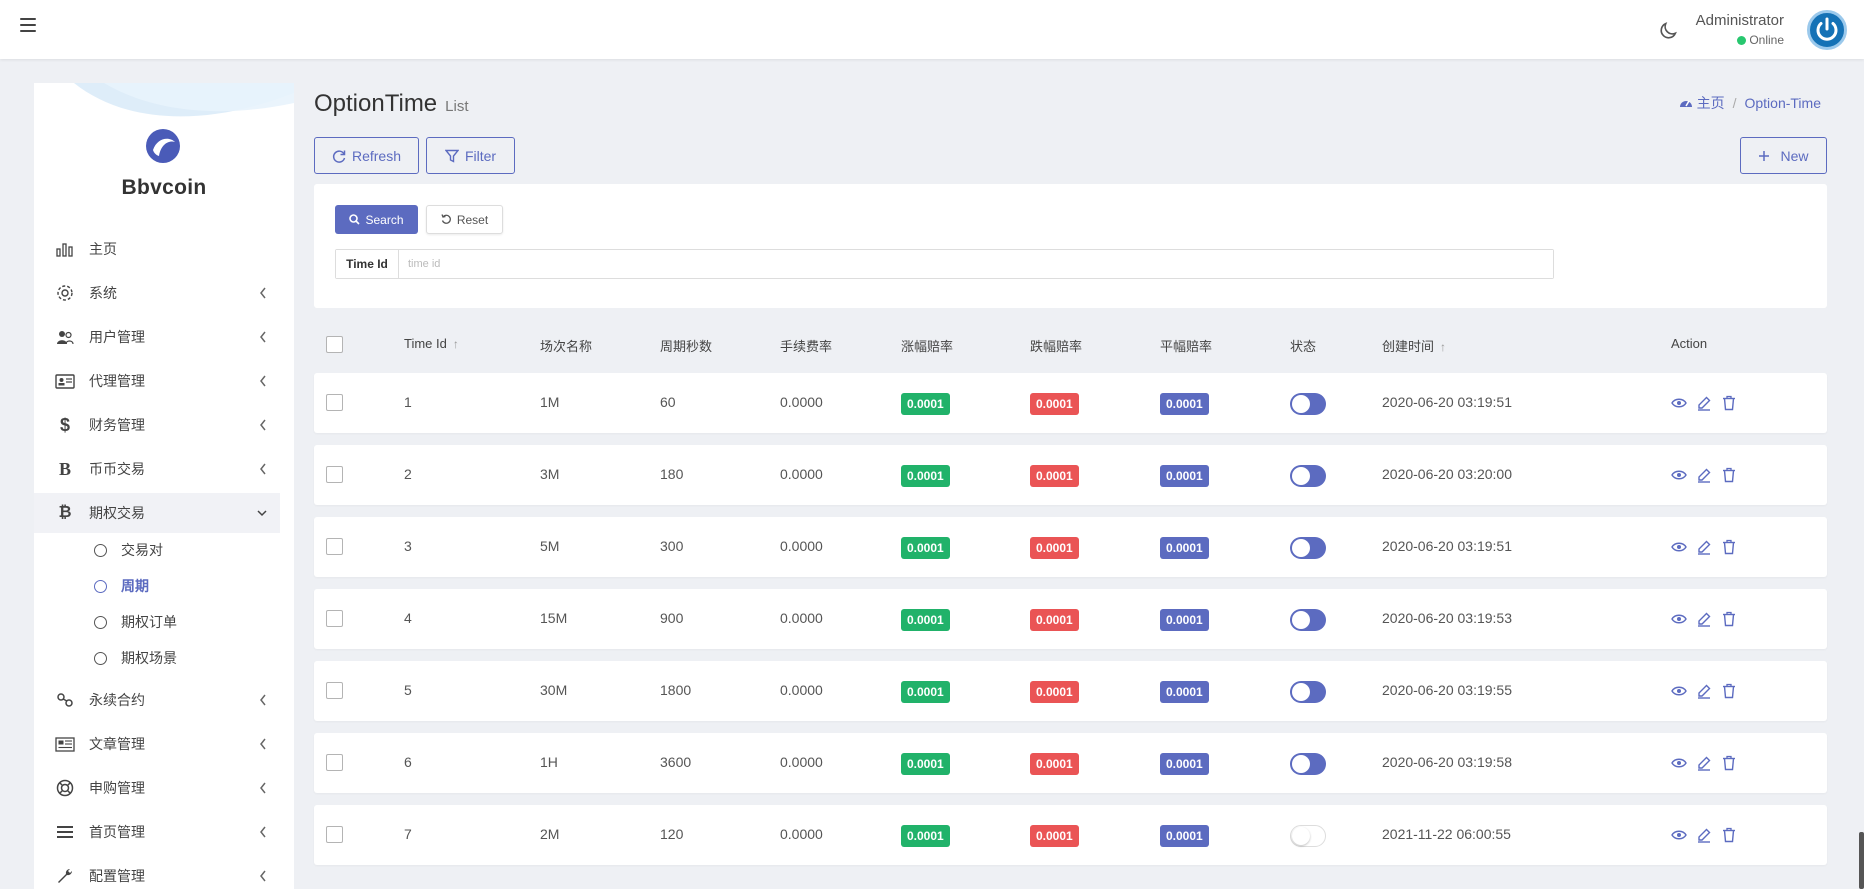 This screenshot has width=1864, height=889. I want to click on breadcrumb-home: 主页, so click(1711, 103).